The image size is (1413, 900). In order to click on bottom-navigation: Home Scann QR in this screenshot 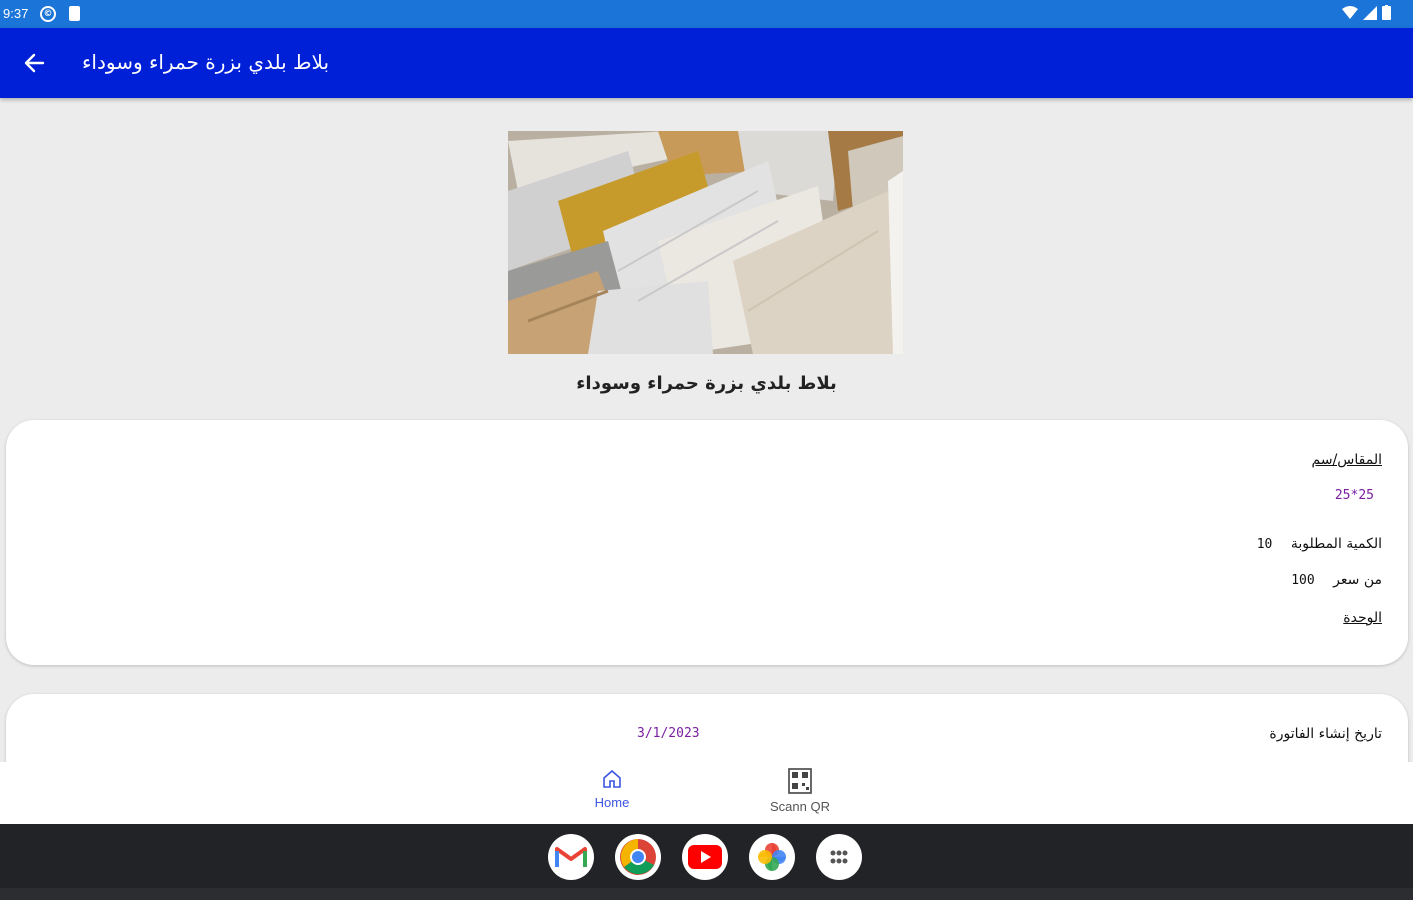, I will do `click(706, 793)`.